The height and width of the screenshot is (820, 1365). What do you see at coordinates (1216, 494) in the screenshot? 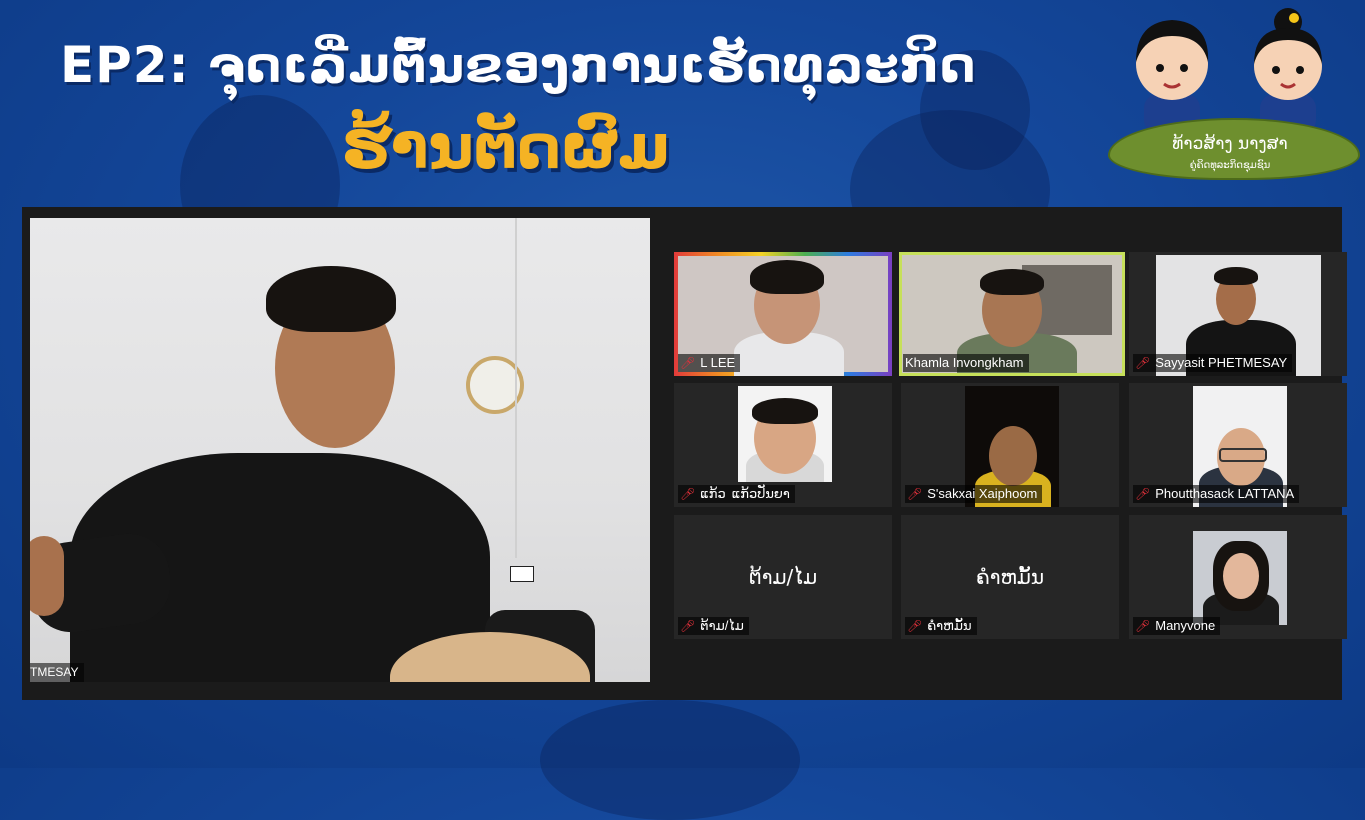
I see `participant-name: 🎤︎ Phoutthasack LATTANA` at bounding box center [1216, 494].